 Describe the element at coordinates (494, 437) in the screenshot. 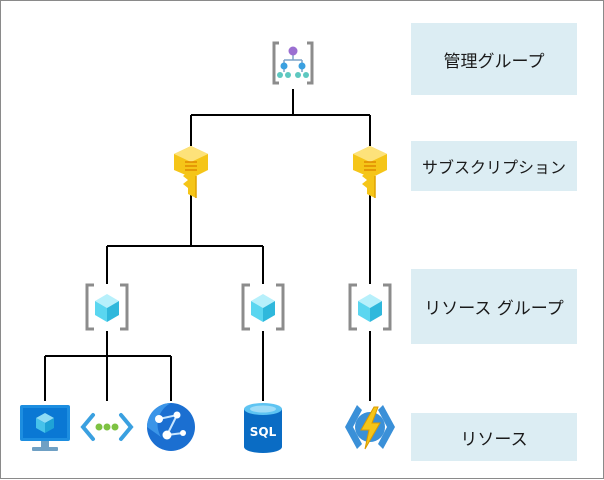

I see `label-resource: リソース` at that location.